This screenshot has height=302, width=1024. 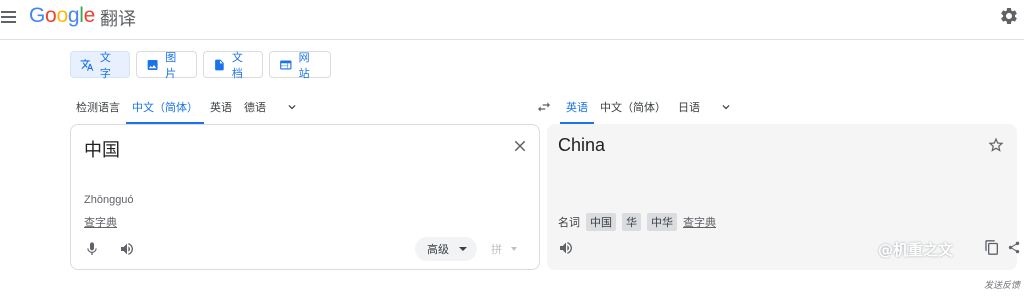 What do you see at coordinates (87, 64) in the screenshot?
I see `translate-icon` at bounding box center [87, 64].